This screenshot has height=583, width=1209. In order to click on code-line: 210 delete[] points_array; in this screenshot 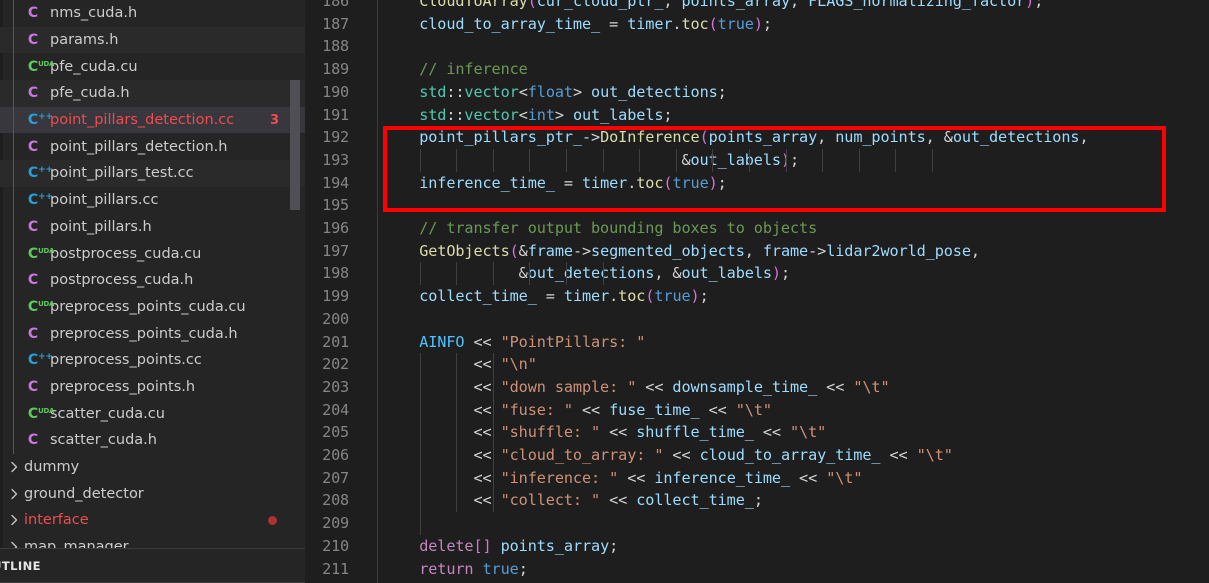, I will do `click(461, 546)`.